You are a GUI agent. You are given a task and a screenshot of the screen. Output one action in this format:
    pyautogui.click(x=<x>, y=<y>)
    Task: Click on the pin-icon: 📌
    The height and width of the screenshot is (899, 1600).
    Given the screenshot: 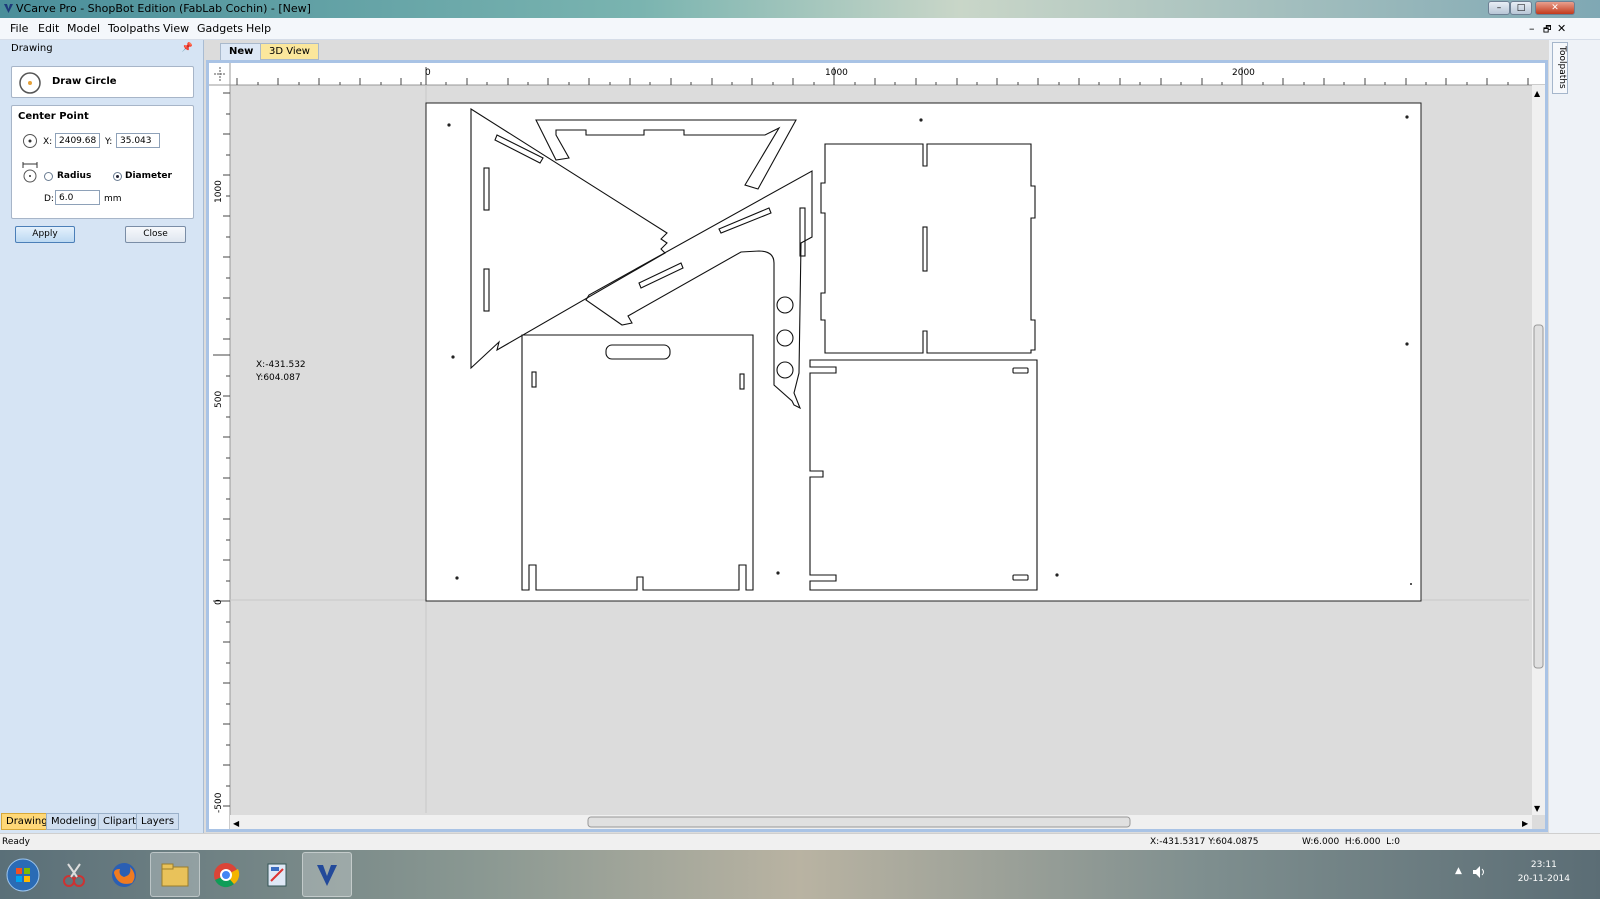 What is the action you would take?
    pyautogui.click(x=187, y=48)
    